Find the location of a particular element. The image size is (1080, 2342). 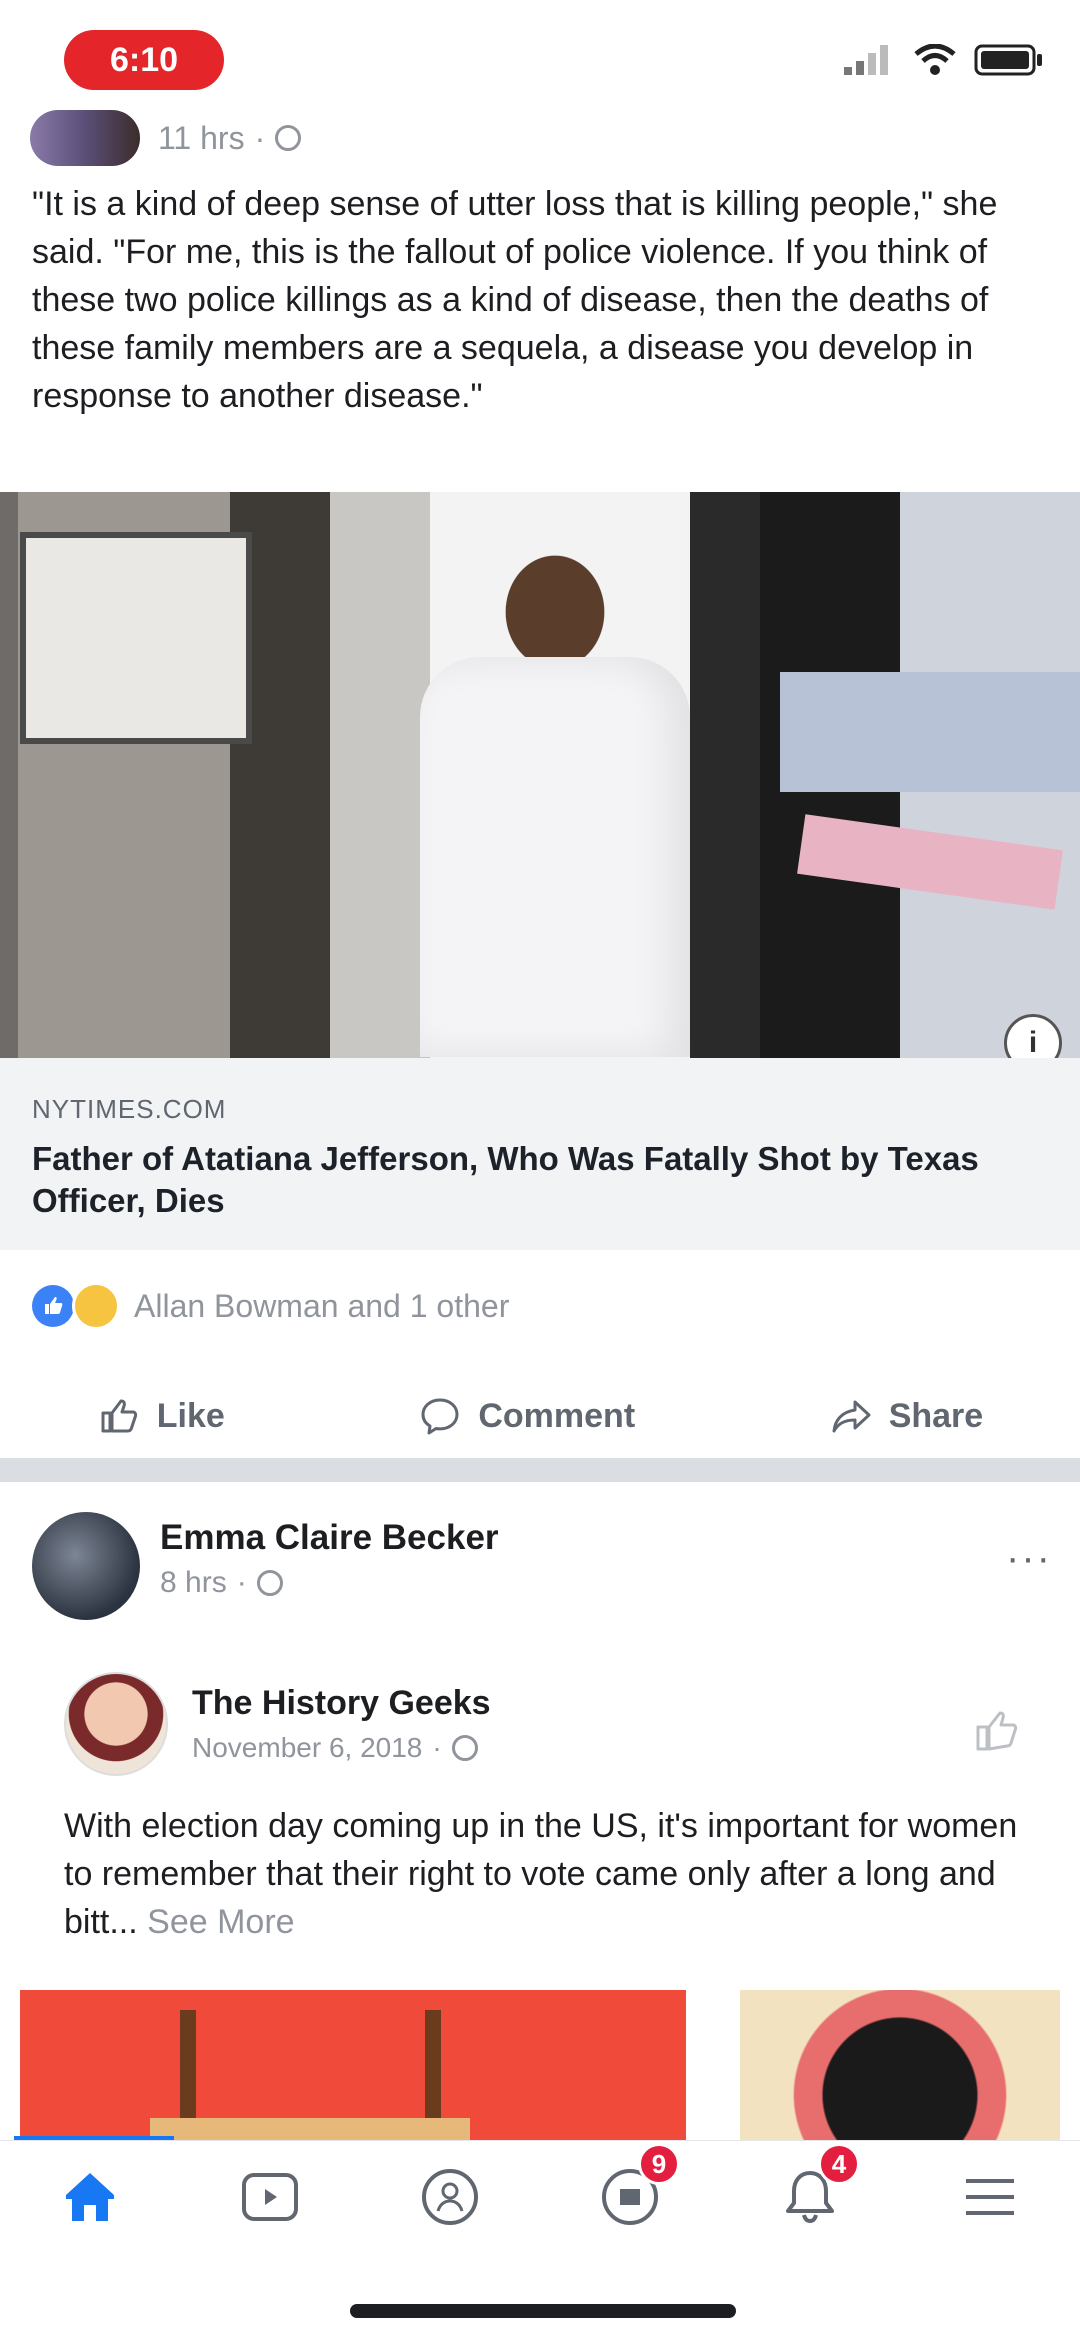

post-time: 8 hrs is located at coordinates (193, 1583).